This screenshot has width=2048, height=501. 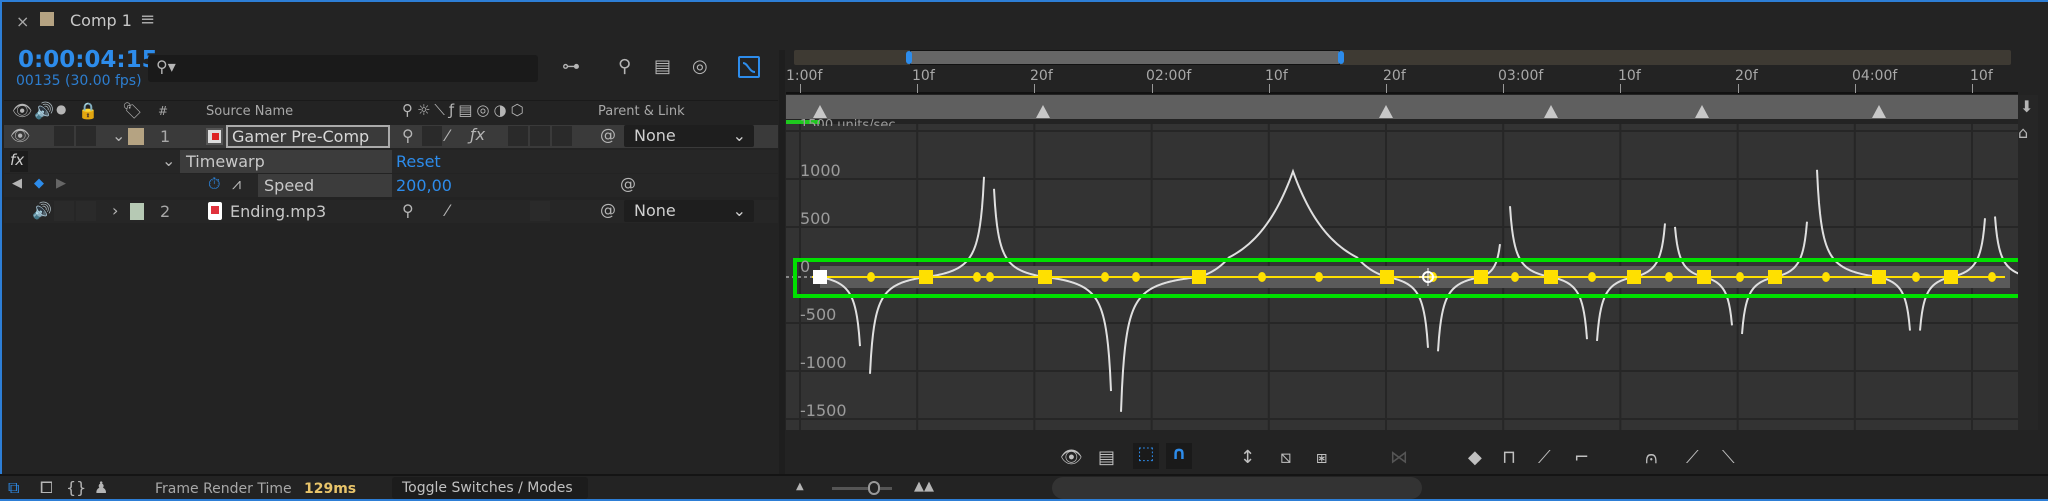 What do you see at coordinates (343, 68) in the screenshot?
I see `search-input: ⚲▾` at bounding box center [343, 68].